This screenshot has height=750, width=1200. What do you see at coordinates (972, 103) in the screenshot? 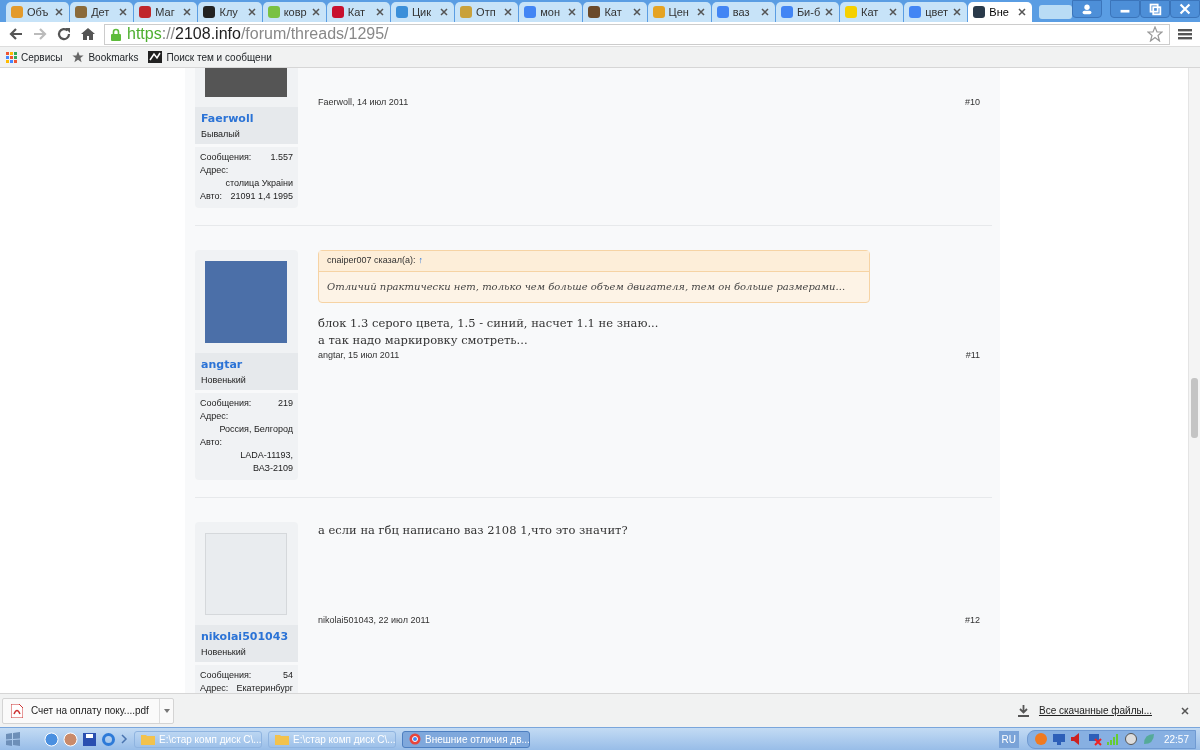
I see `post-number-link: #10` at bounding box center [972, 103].